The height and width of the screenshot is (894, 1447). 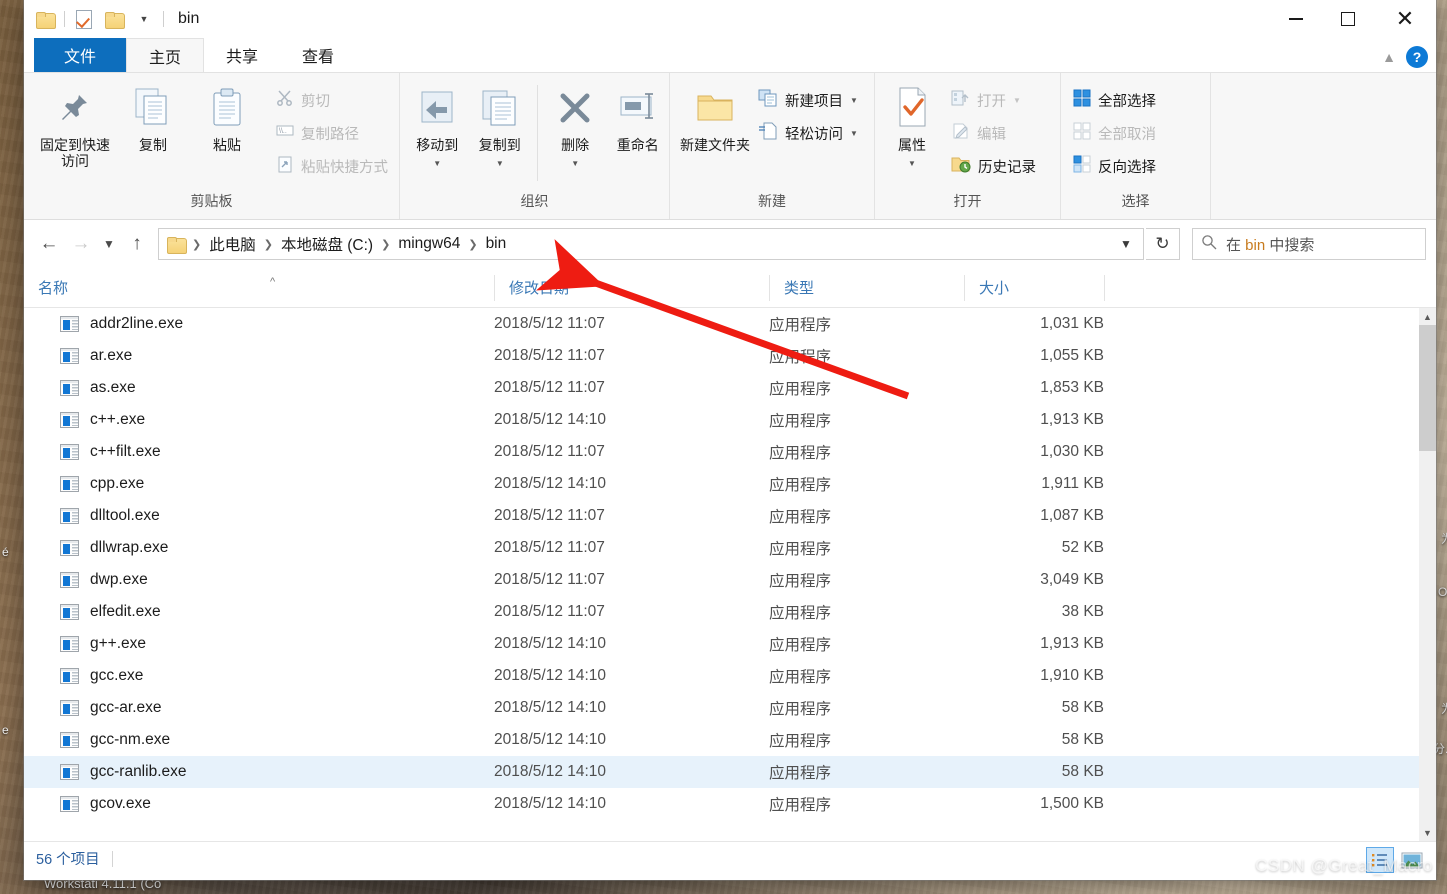 I want to click on search-input: 在 bin 中搜索, so click(x=1309, y=244).